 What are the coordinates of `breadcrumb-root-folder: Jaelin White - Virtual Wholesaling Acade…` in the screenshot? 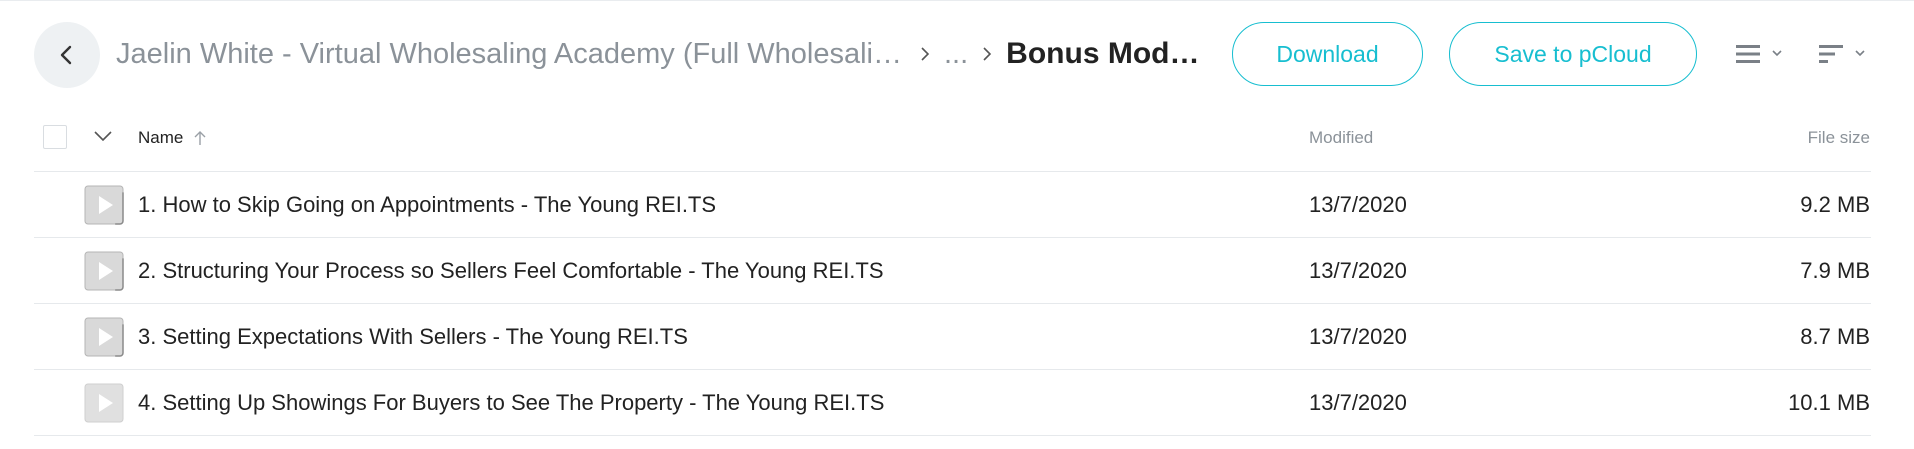 It's located at (511, 54).